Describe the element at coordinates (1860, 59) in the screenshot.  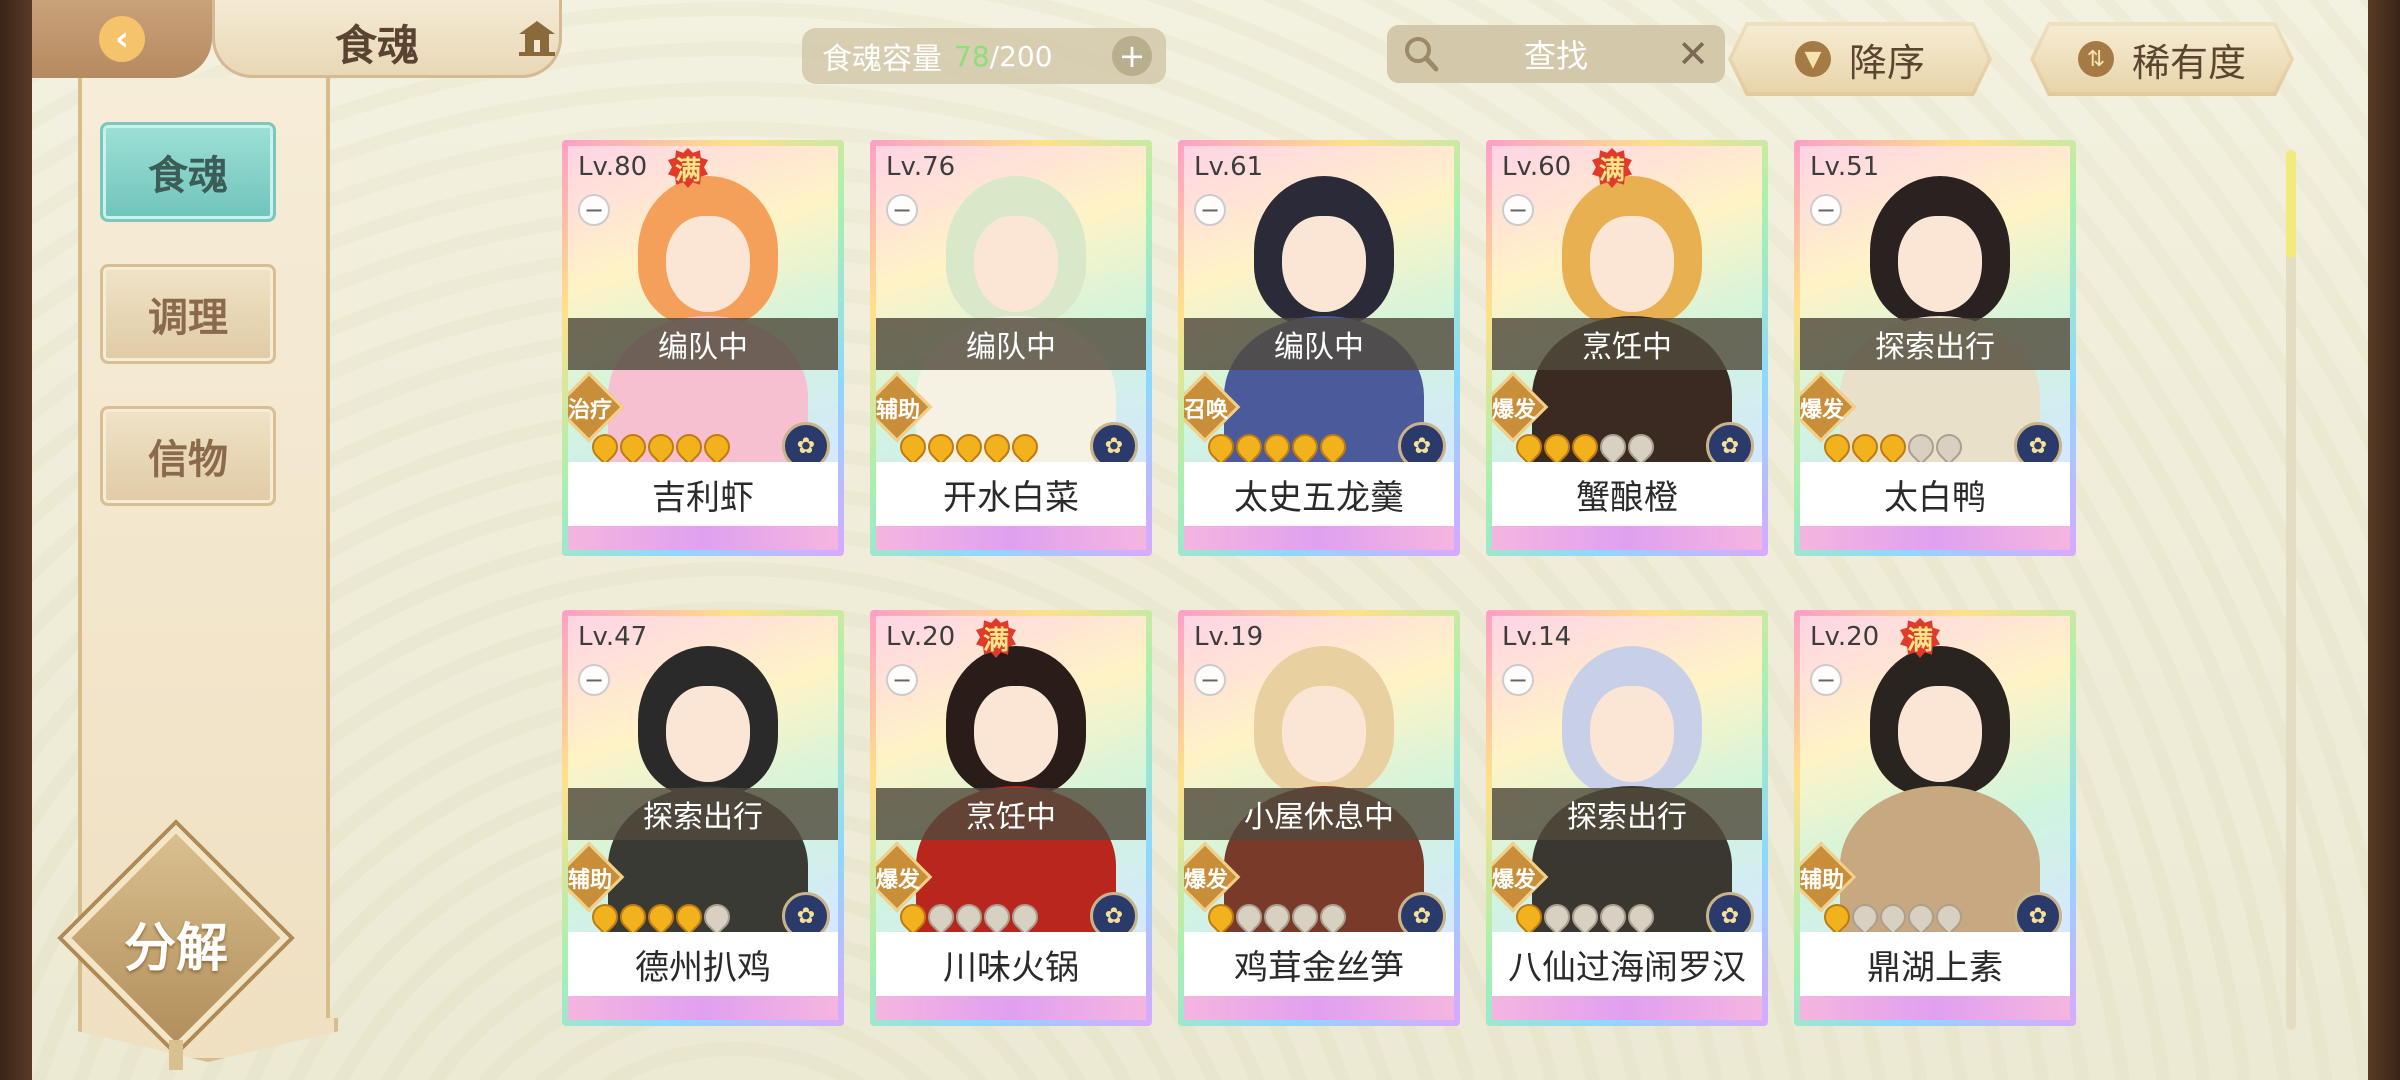
I see `sort-order-button: ▼ 降序` at that location.